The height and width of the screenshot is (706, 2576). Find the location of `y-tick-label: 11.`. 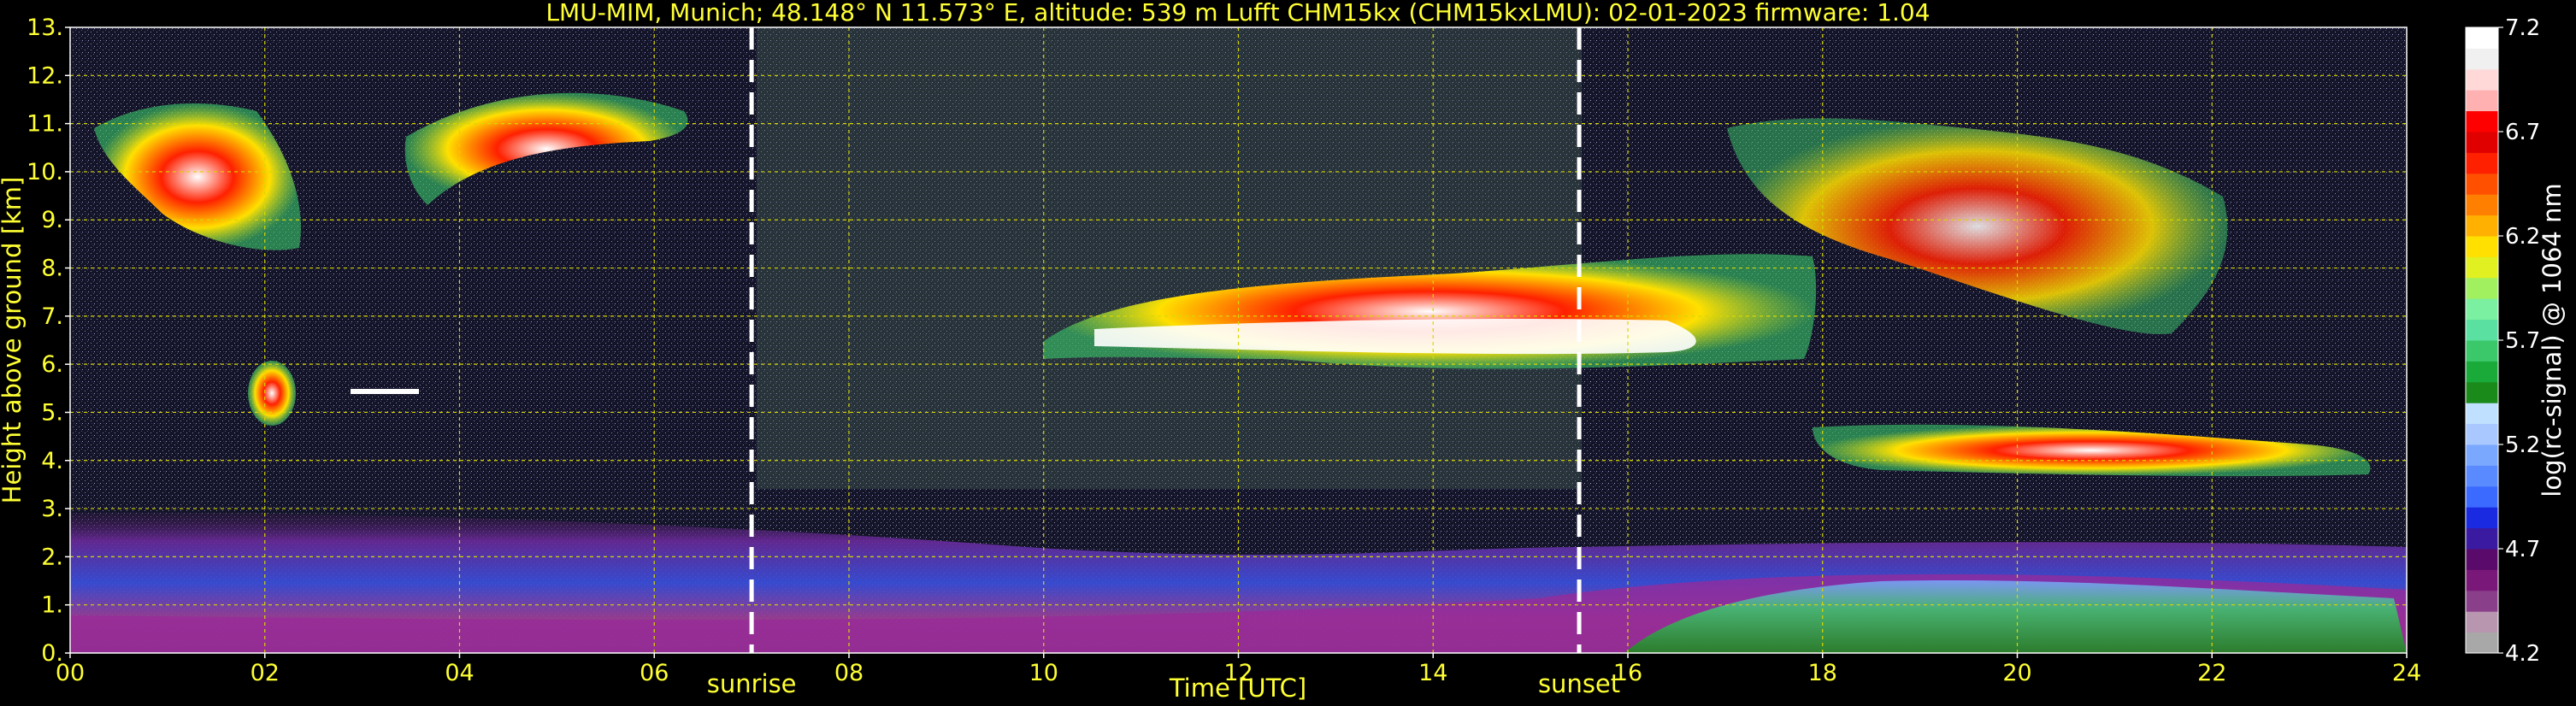

y-tick-label: 11. is located at coordinates (45, 124).